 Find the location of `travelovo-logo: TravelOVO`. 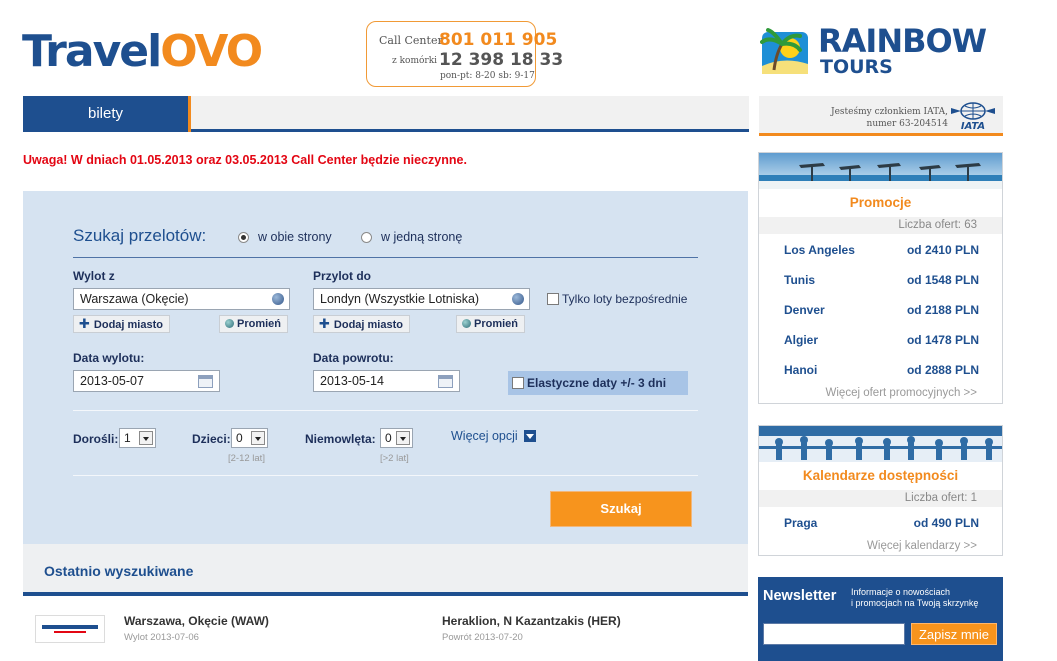

travelovo-logo: TravelOVO is located at coordinates (142, 52).